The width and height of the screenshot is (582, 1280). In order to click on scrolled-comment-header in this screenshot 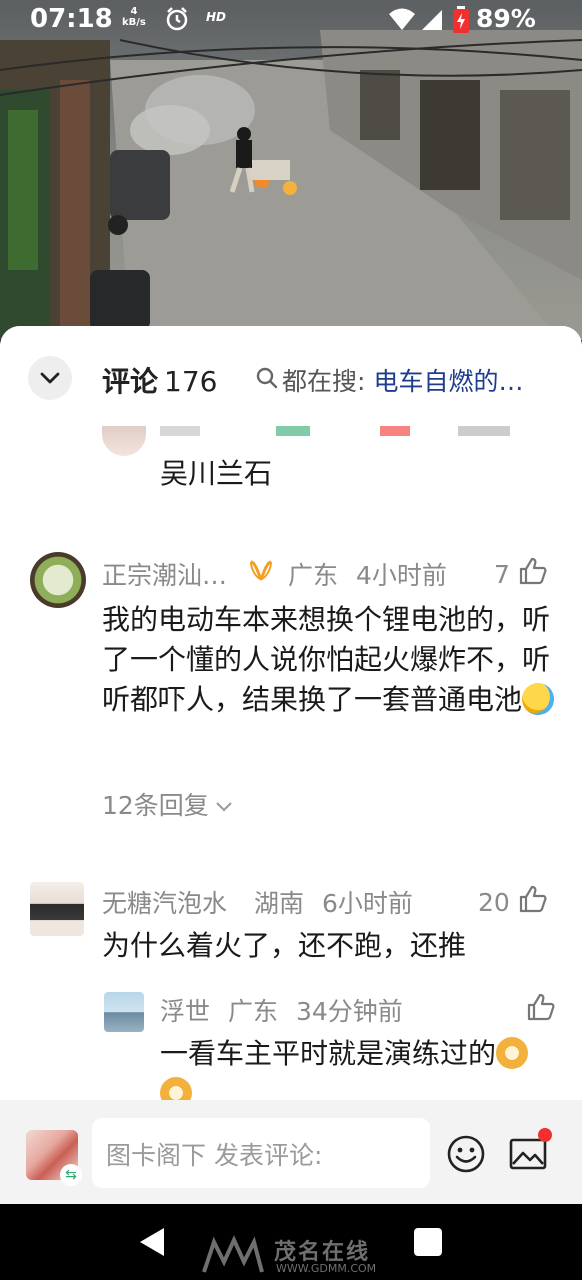, I will do `click(330, 437)`.